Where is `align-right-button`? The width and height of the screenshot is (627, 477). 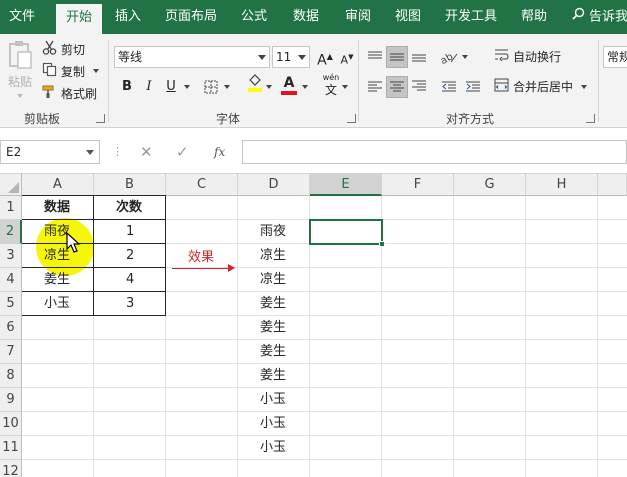
align-right-button is located at coordinates (419, 87).